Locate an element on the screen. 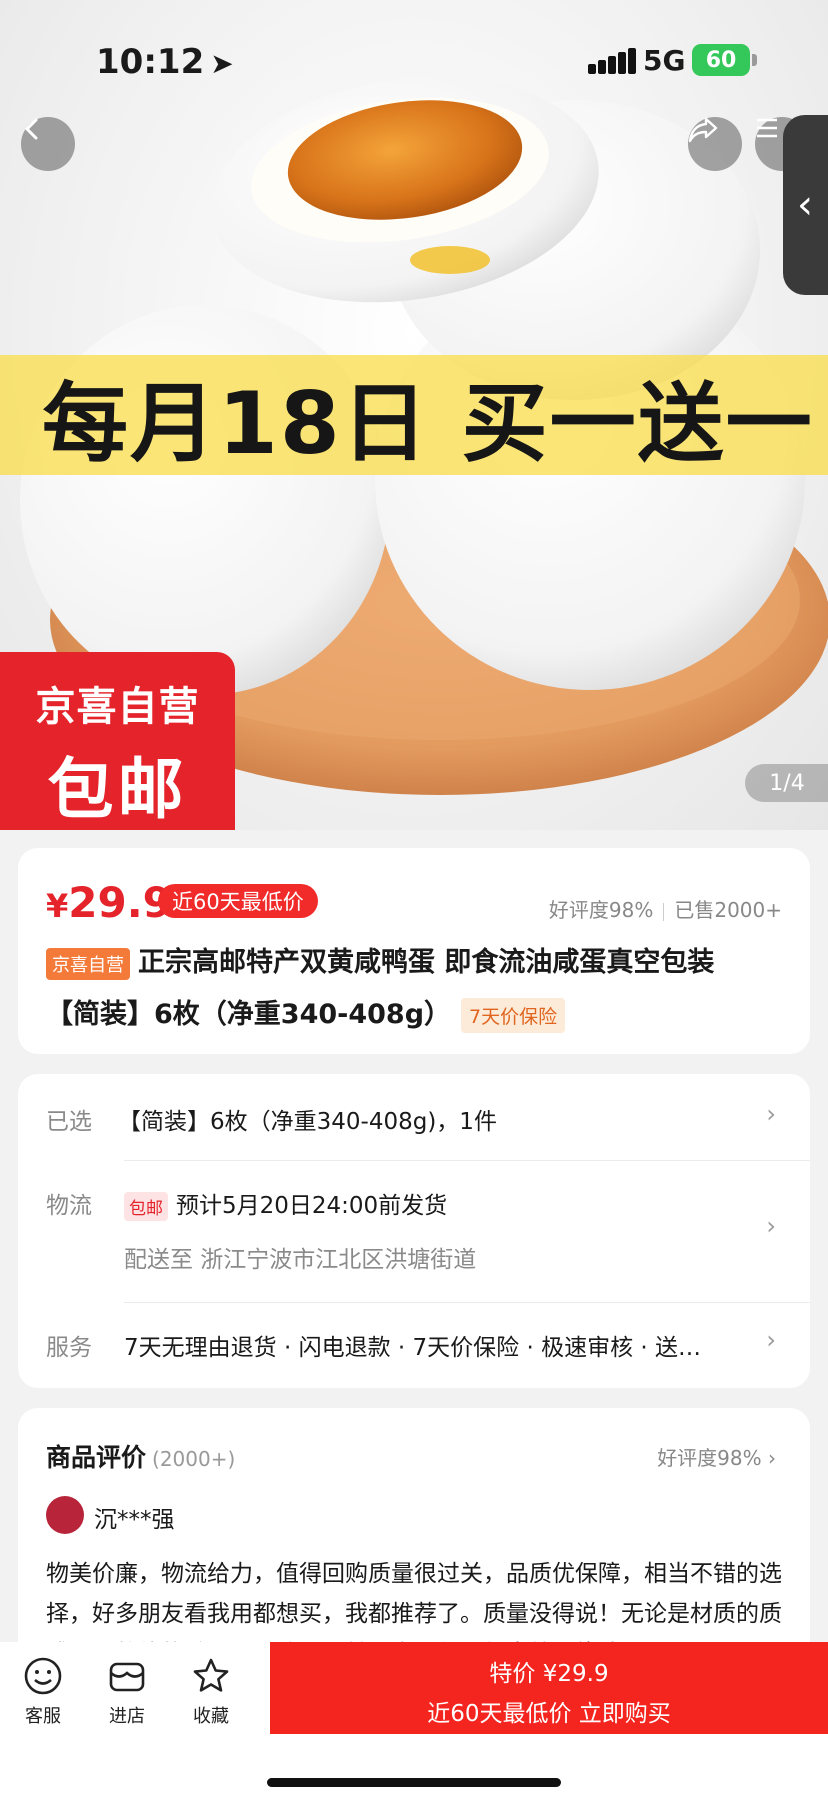 The height and width of the screenshot is (1800, 828). clock: 10:12 ➤ is located at coordinates (165, 62).